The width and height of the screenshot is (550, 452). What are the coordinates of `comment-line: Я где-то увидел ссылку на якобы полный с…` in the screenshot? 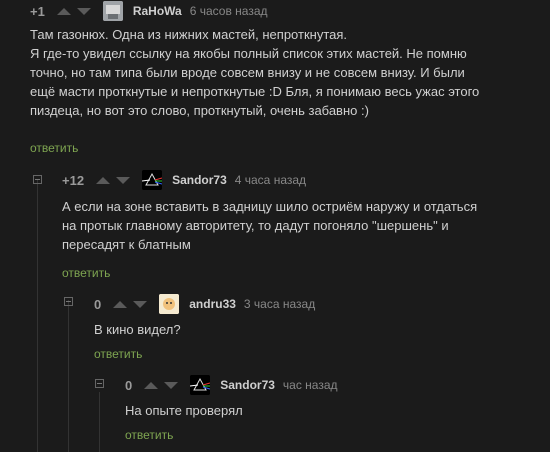 It's located at (248, 53).